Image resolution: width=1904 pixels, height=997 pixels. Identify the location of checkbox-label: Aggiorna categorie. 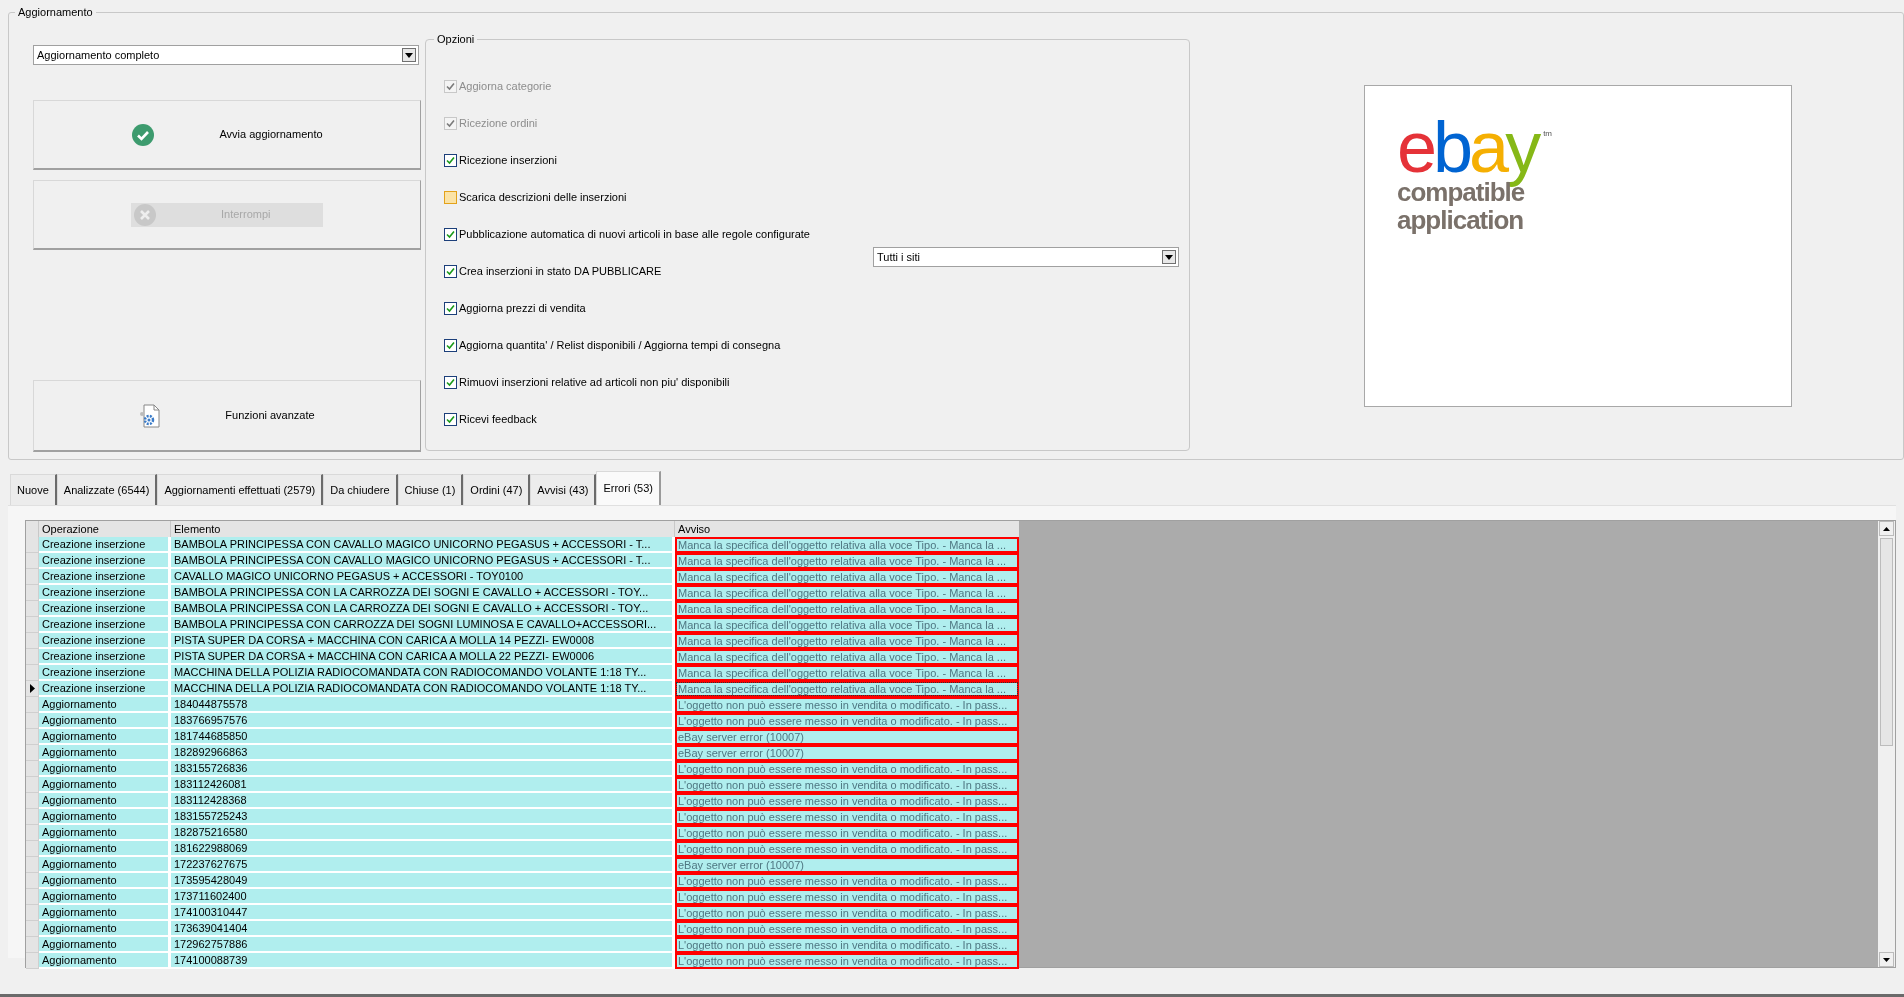
(505, 86).